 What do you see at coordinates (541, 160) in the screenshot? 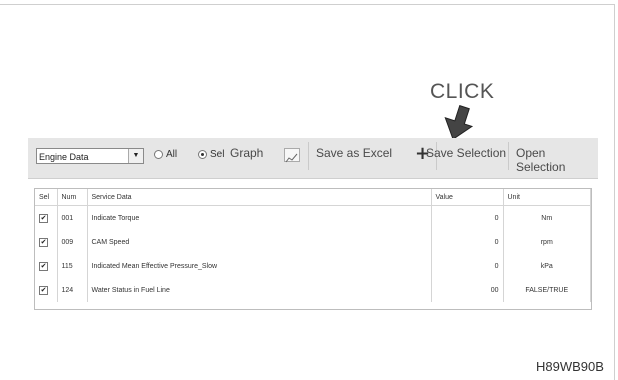
I see `open-selection-label: Open Selection` at bounding box center [541, 160].